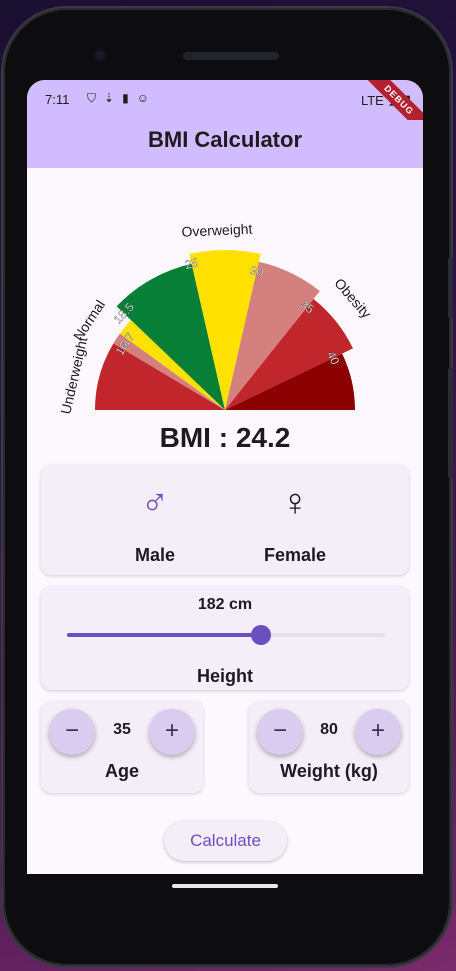 This screenshot has height=971, width=456. I want to click on network-type: LTE, so click(372, 100).